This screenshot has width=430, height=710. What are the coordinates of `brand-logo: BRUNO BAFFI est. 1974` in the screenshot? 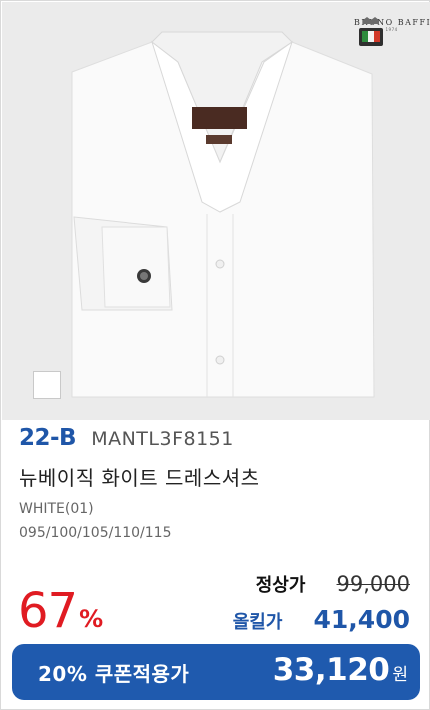 It's located at (392, 31).